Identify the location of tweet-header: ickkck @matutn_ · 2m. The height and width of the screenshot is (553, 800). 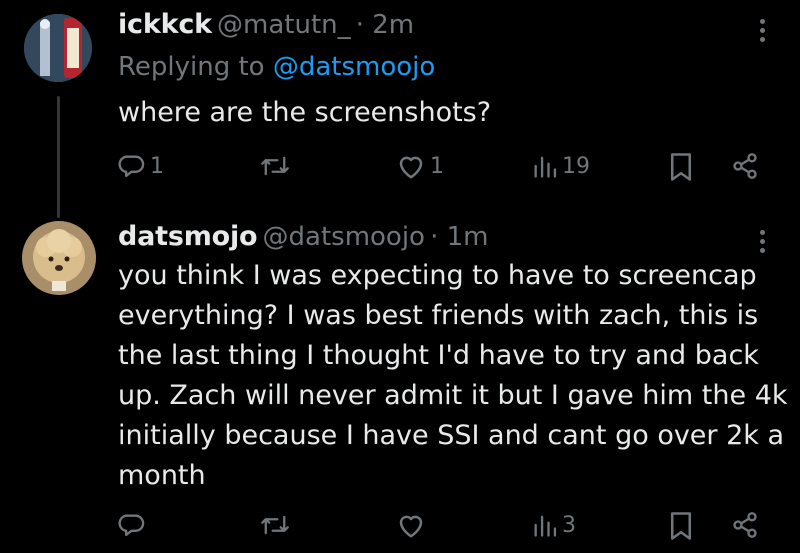
(266, 24).